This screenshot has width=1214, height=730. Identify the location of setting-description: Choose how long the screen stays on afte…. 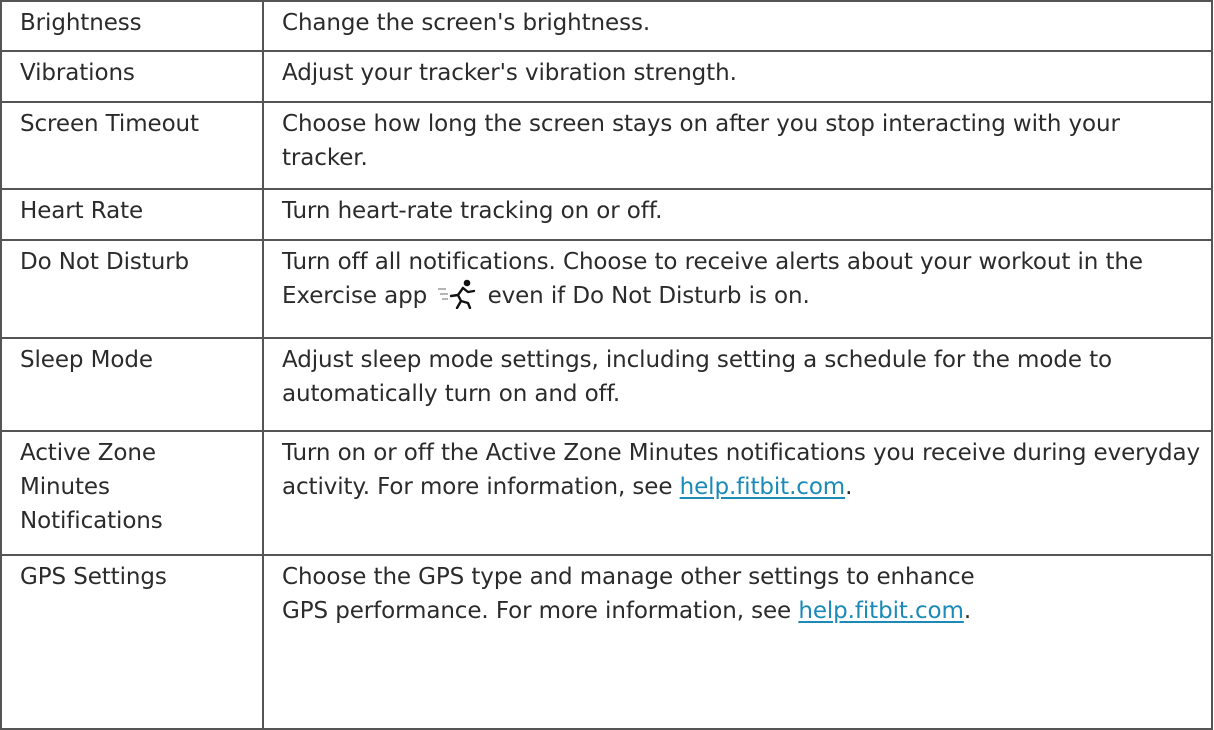
(737, 145).